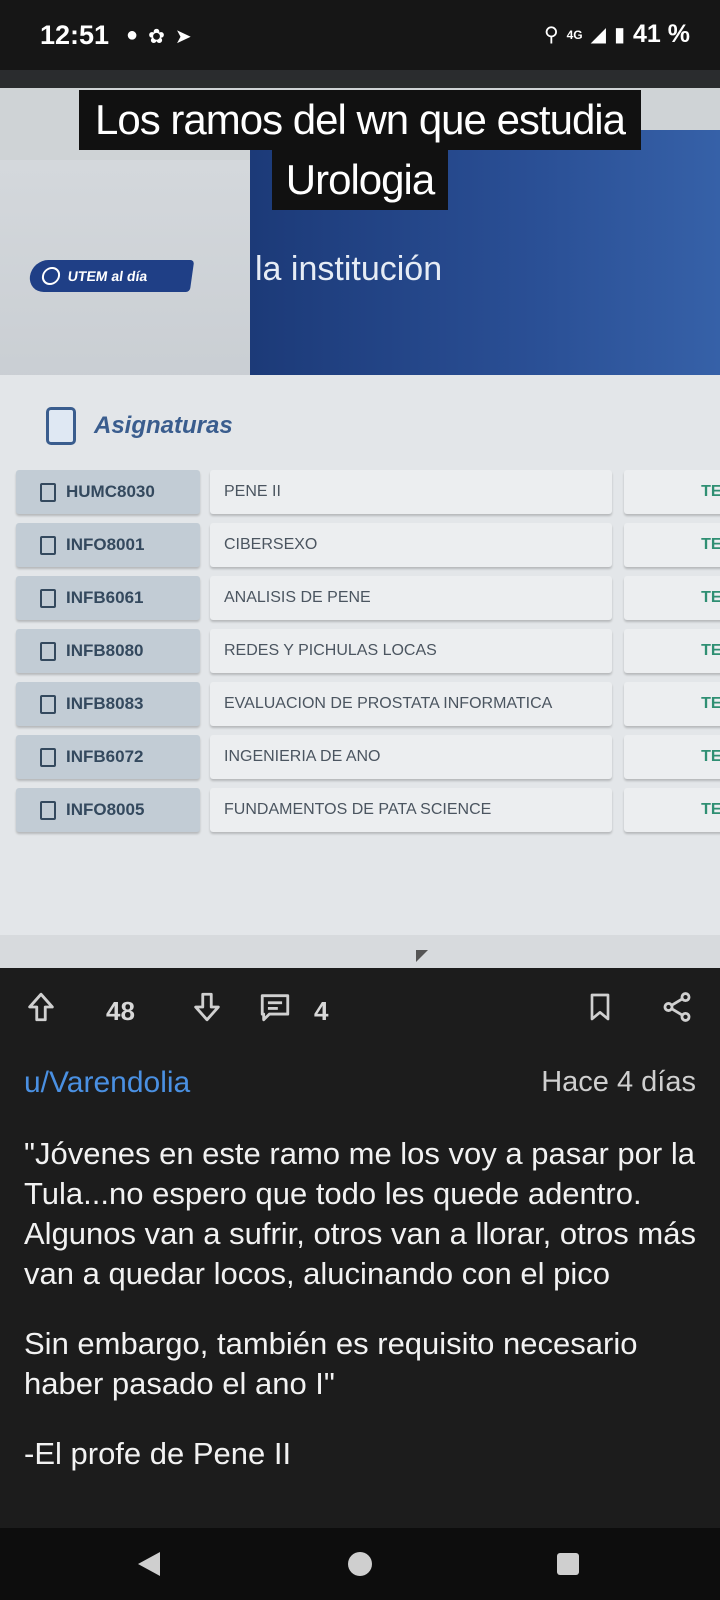  I want to click on system-nav-bar, so click(360, 1564).